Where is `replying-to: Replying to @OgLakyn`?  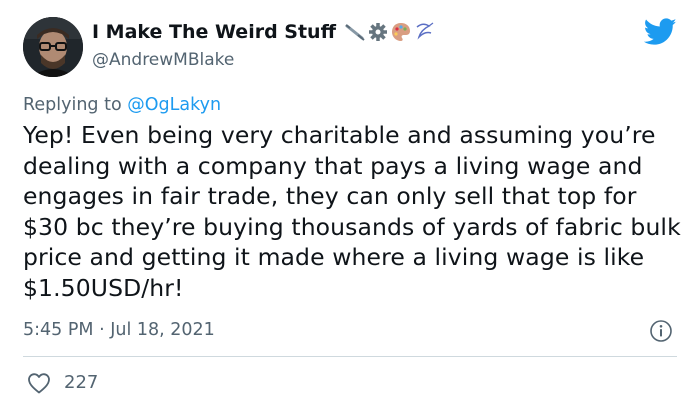
replying-to: Replying to @OgLakyn is located at coordinates (122, 105).